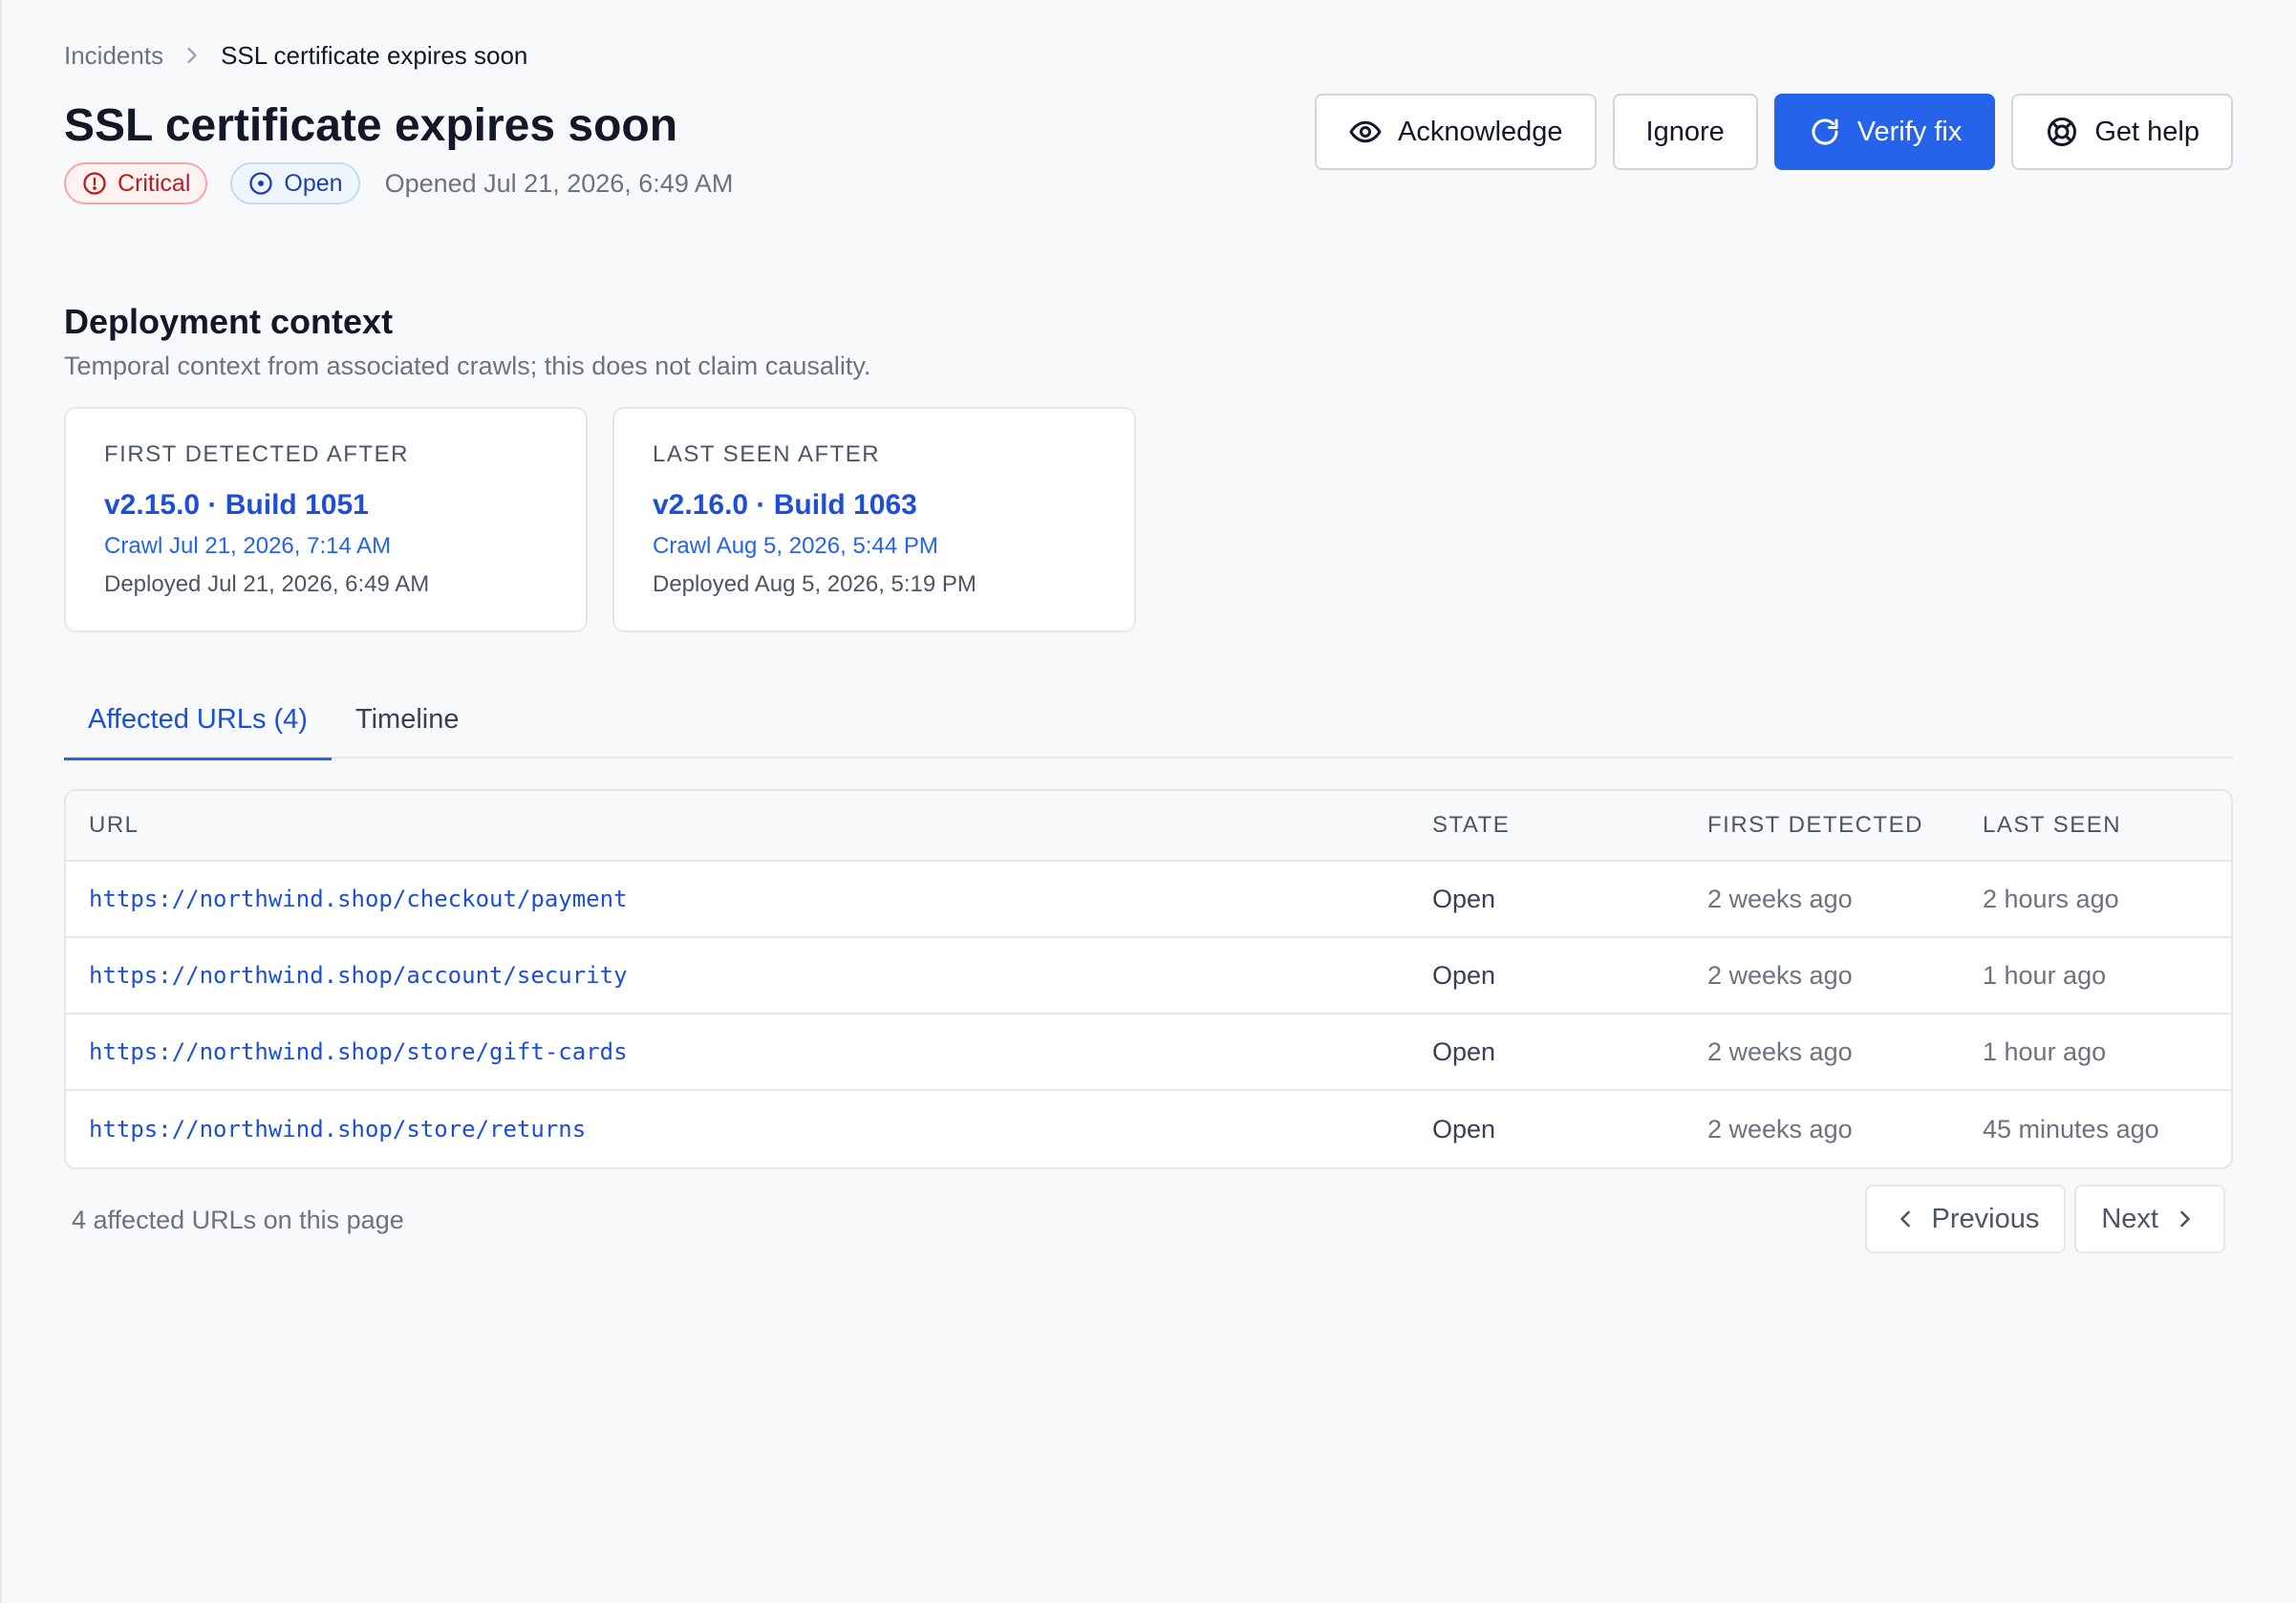 The image size is (2296, 1603). I want to click on severity-badge: Critical, so click(136, 183).